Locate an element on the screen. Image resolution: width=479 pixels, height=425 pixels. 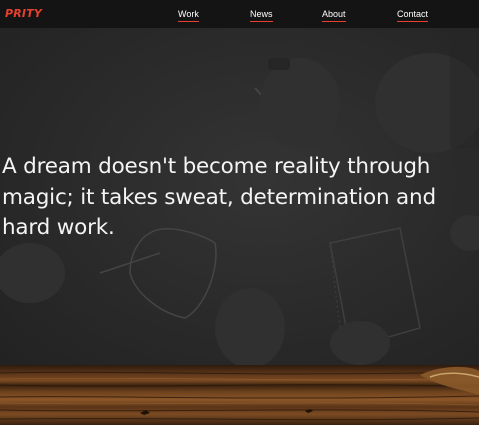
top-navbar: PRITY Work News About Contact is located at coordinates (239, 14).